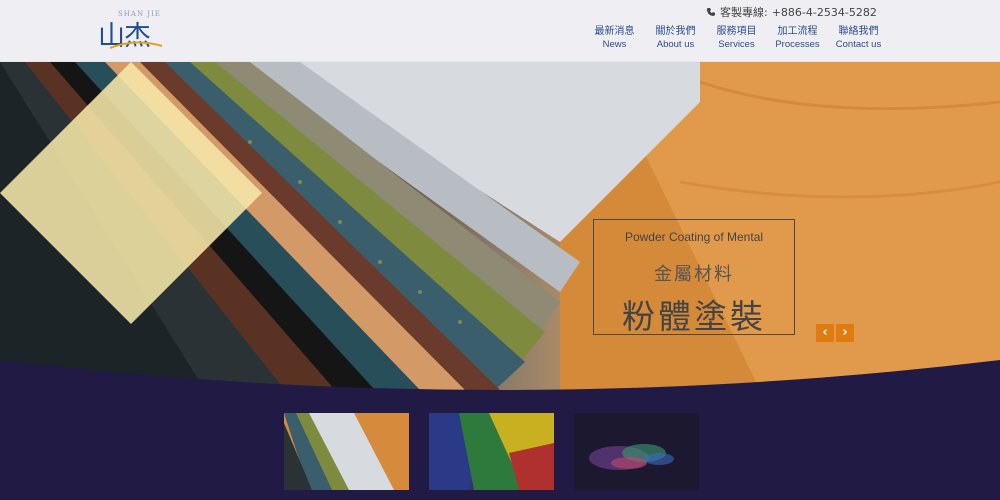  Describe the element at coordinates (636, 451) in the screenshot. I see `thumbnail-powder-burst` at that location.